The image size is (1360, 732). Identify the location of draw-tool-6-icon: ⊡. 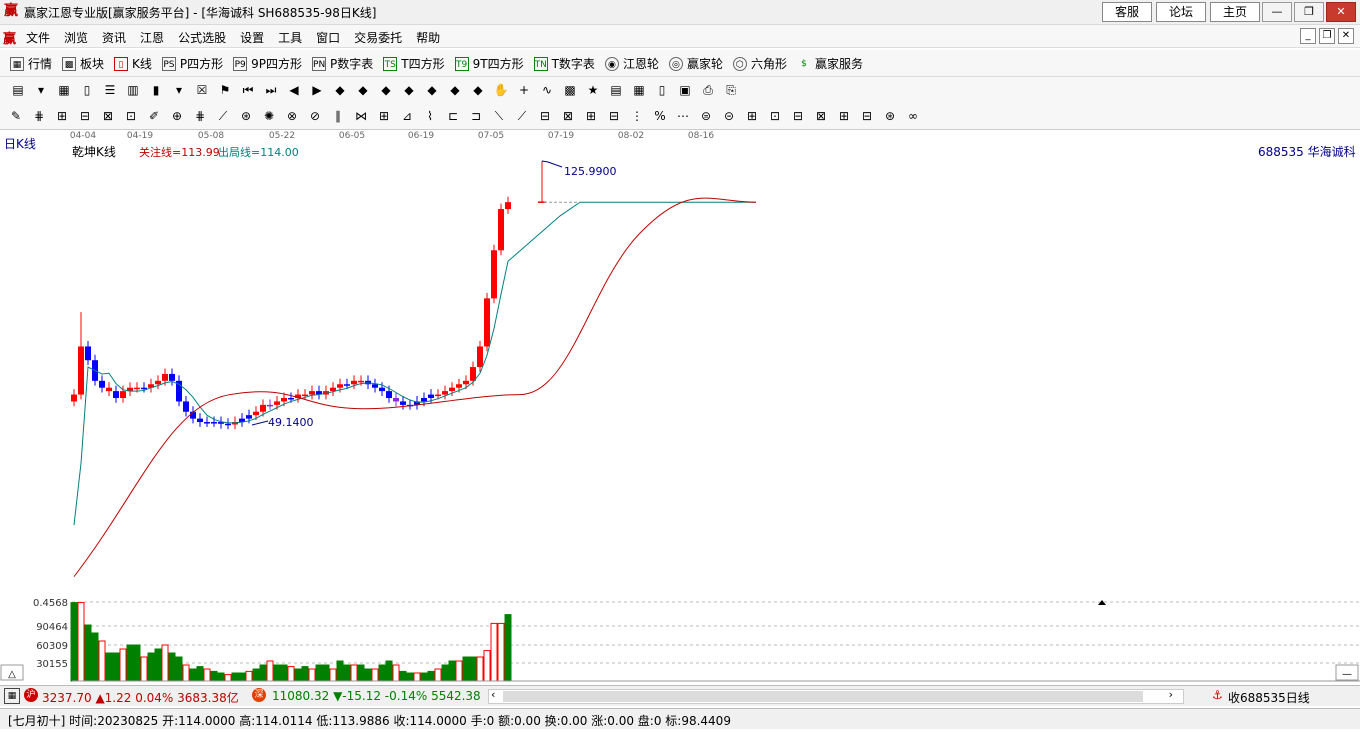
(131, 116).